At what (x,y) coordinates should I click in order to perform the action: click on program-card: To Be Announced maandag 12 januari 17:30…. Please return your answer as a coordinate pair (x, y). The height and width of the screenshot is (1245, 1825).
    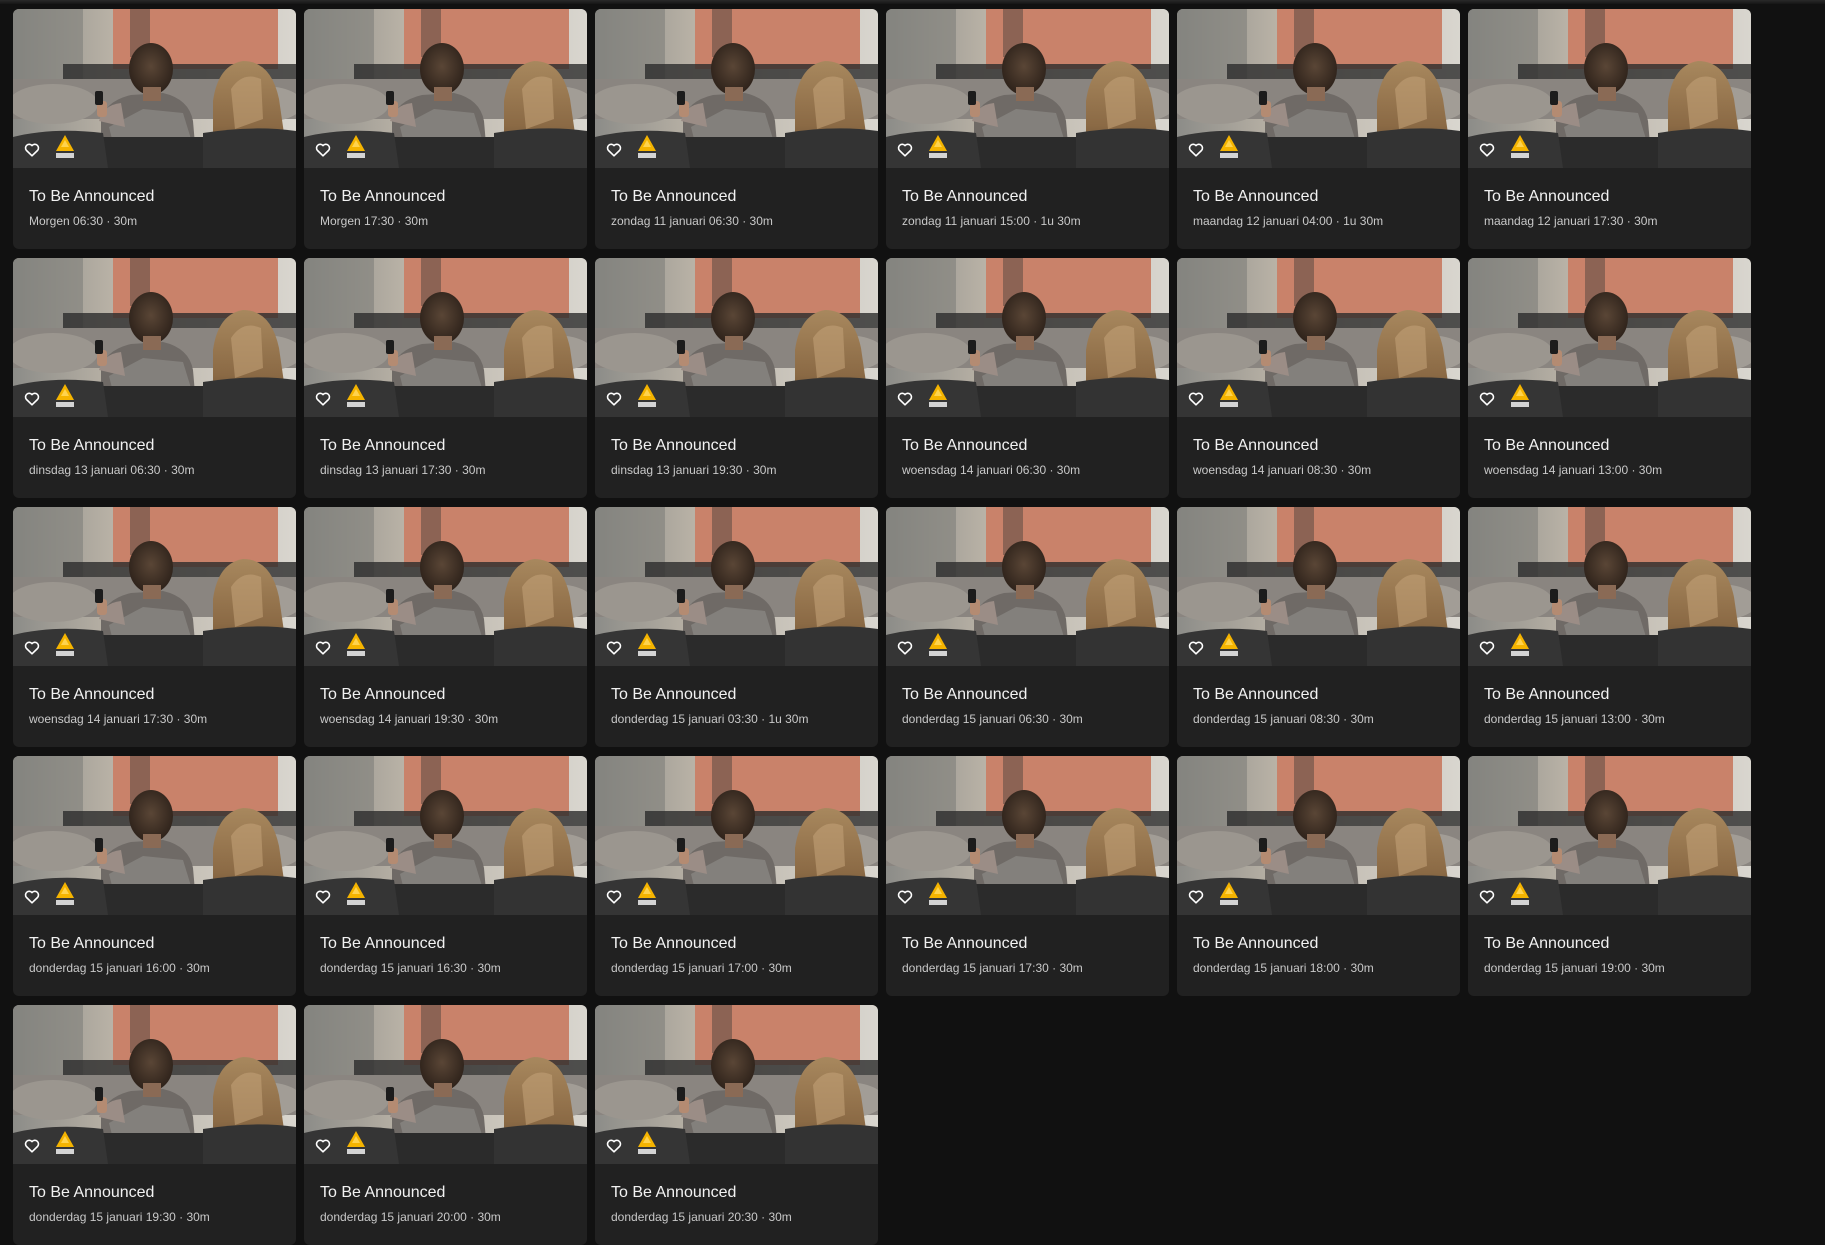
    Looking at the image, I should click on (1609, 129).